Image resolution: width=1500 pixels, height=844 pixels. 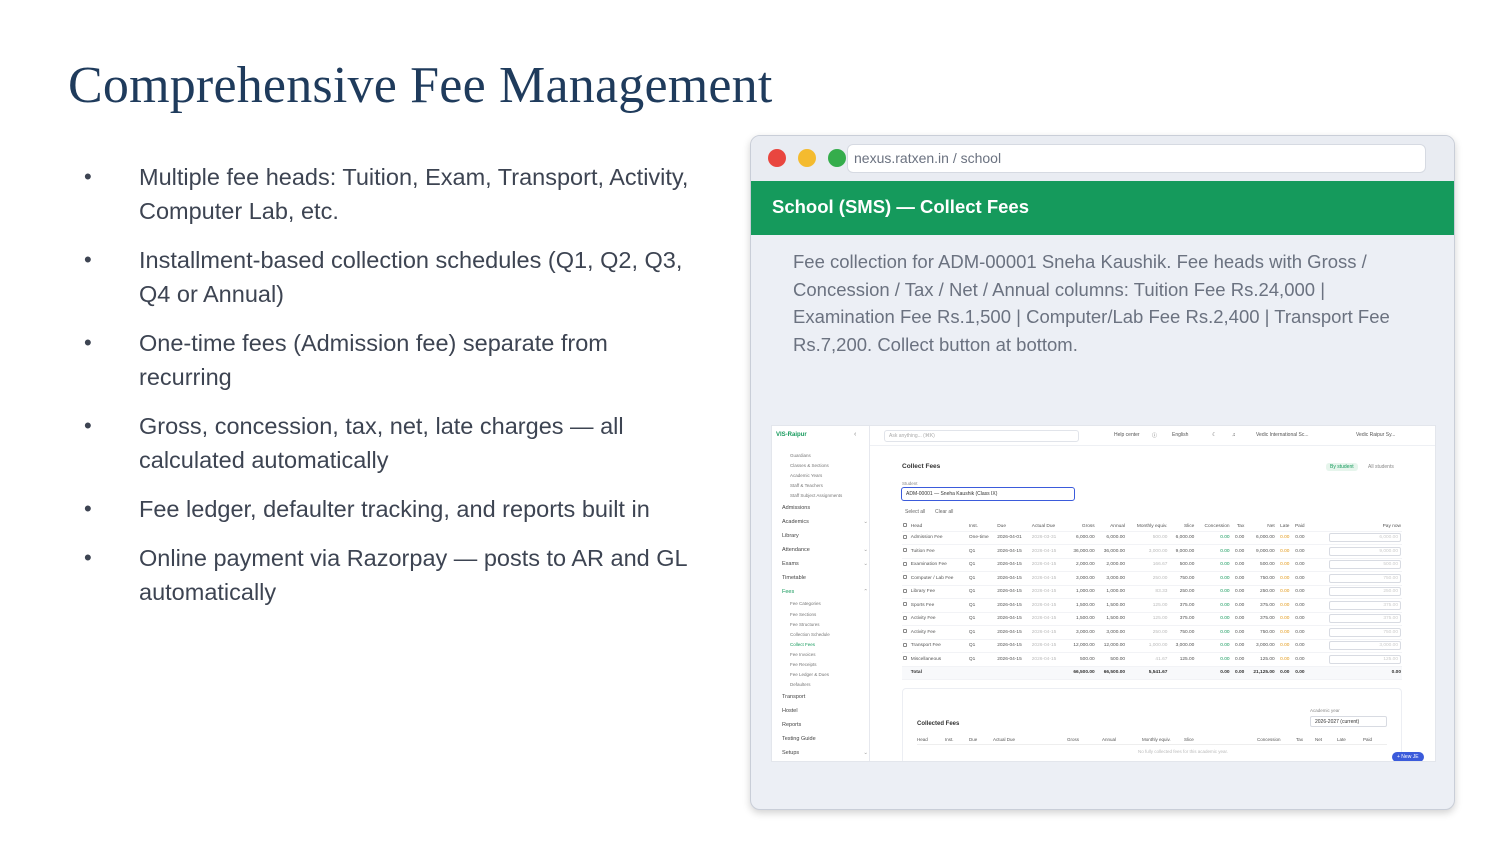 I want to click on close-window-button, so click(x=777, y=158).